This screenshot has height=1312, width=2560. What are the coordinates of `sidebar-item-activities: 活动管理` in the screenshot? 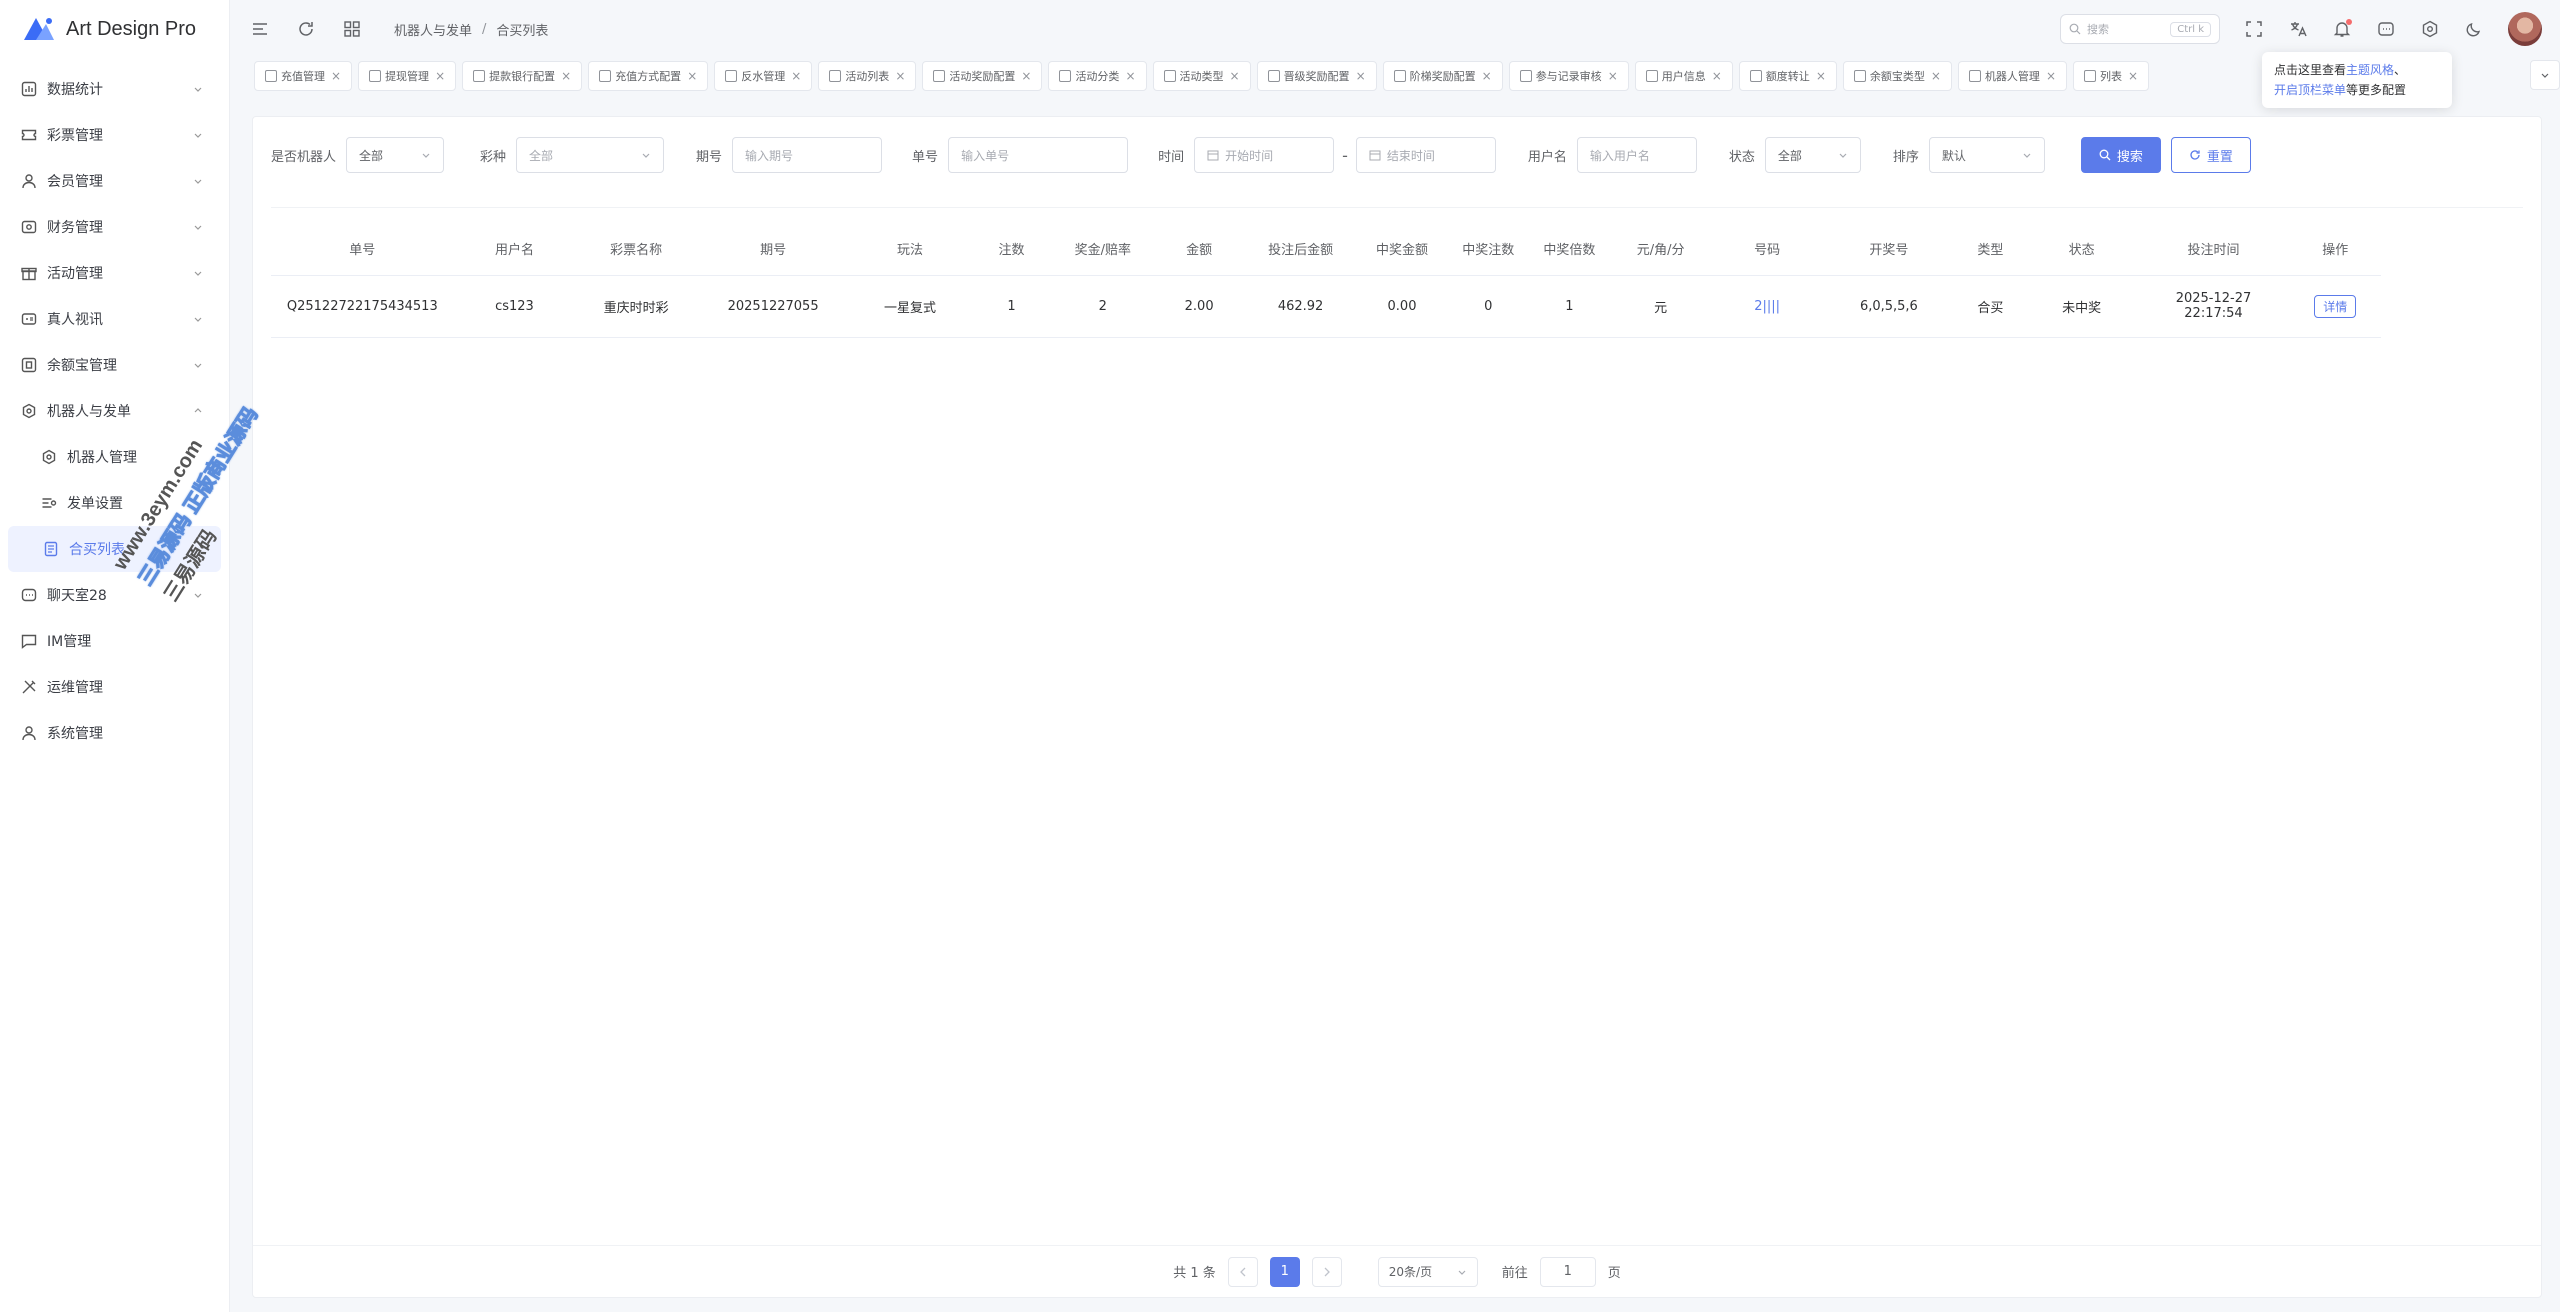 It's located at (114, 273).